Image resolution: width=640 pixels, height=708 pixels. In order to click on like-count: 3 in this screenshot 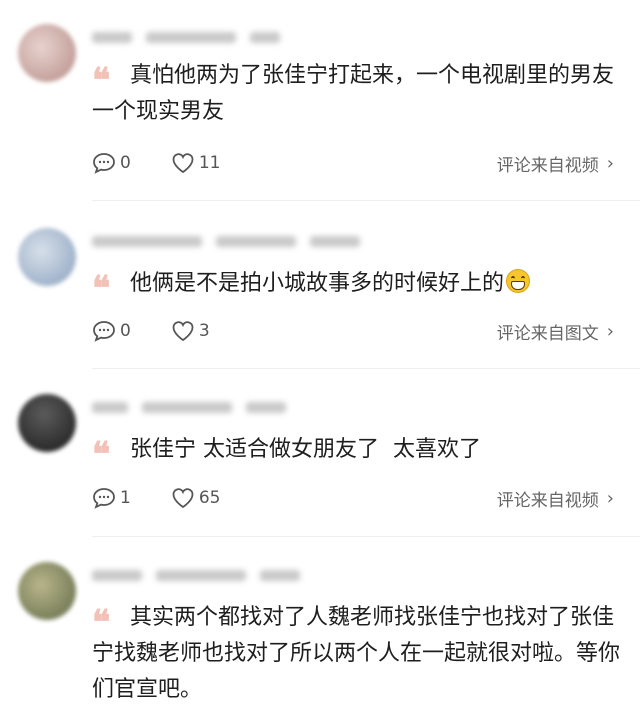, I will do `click(204, 331)`.